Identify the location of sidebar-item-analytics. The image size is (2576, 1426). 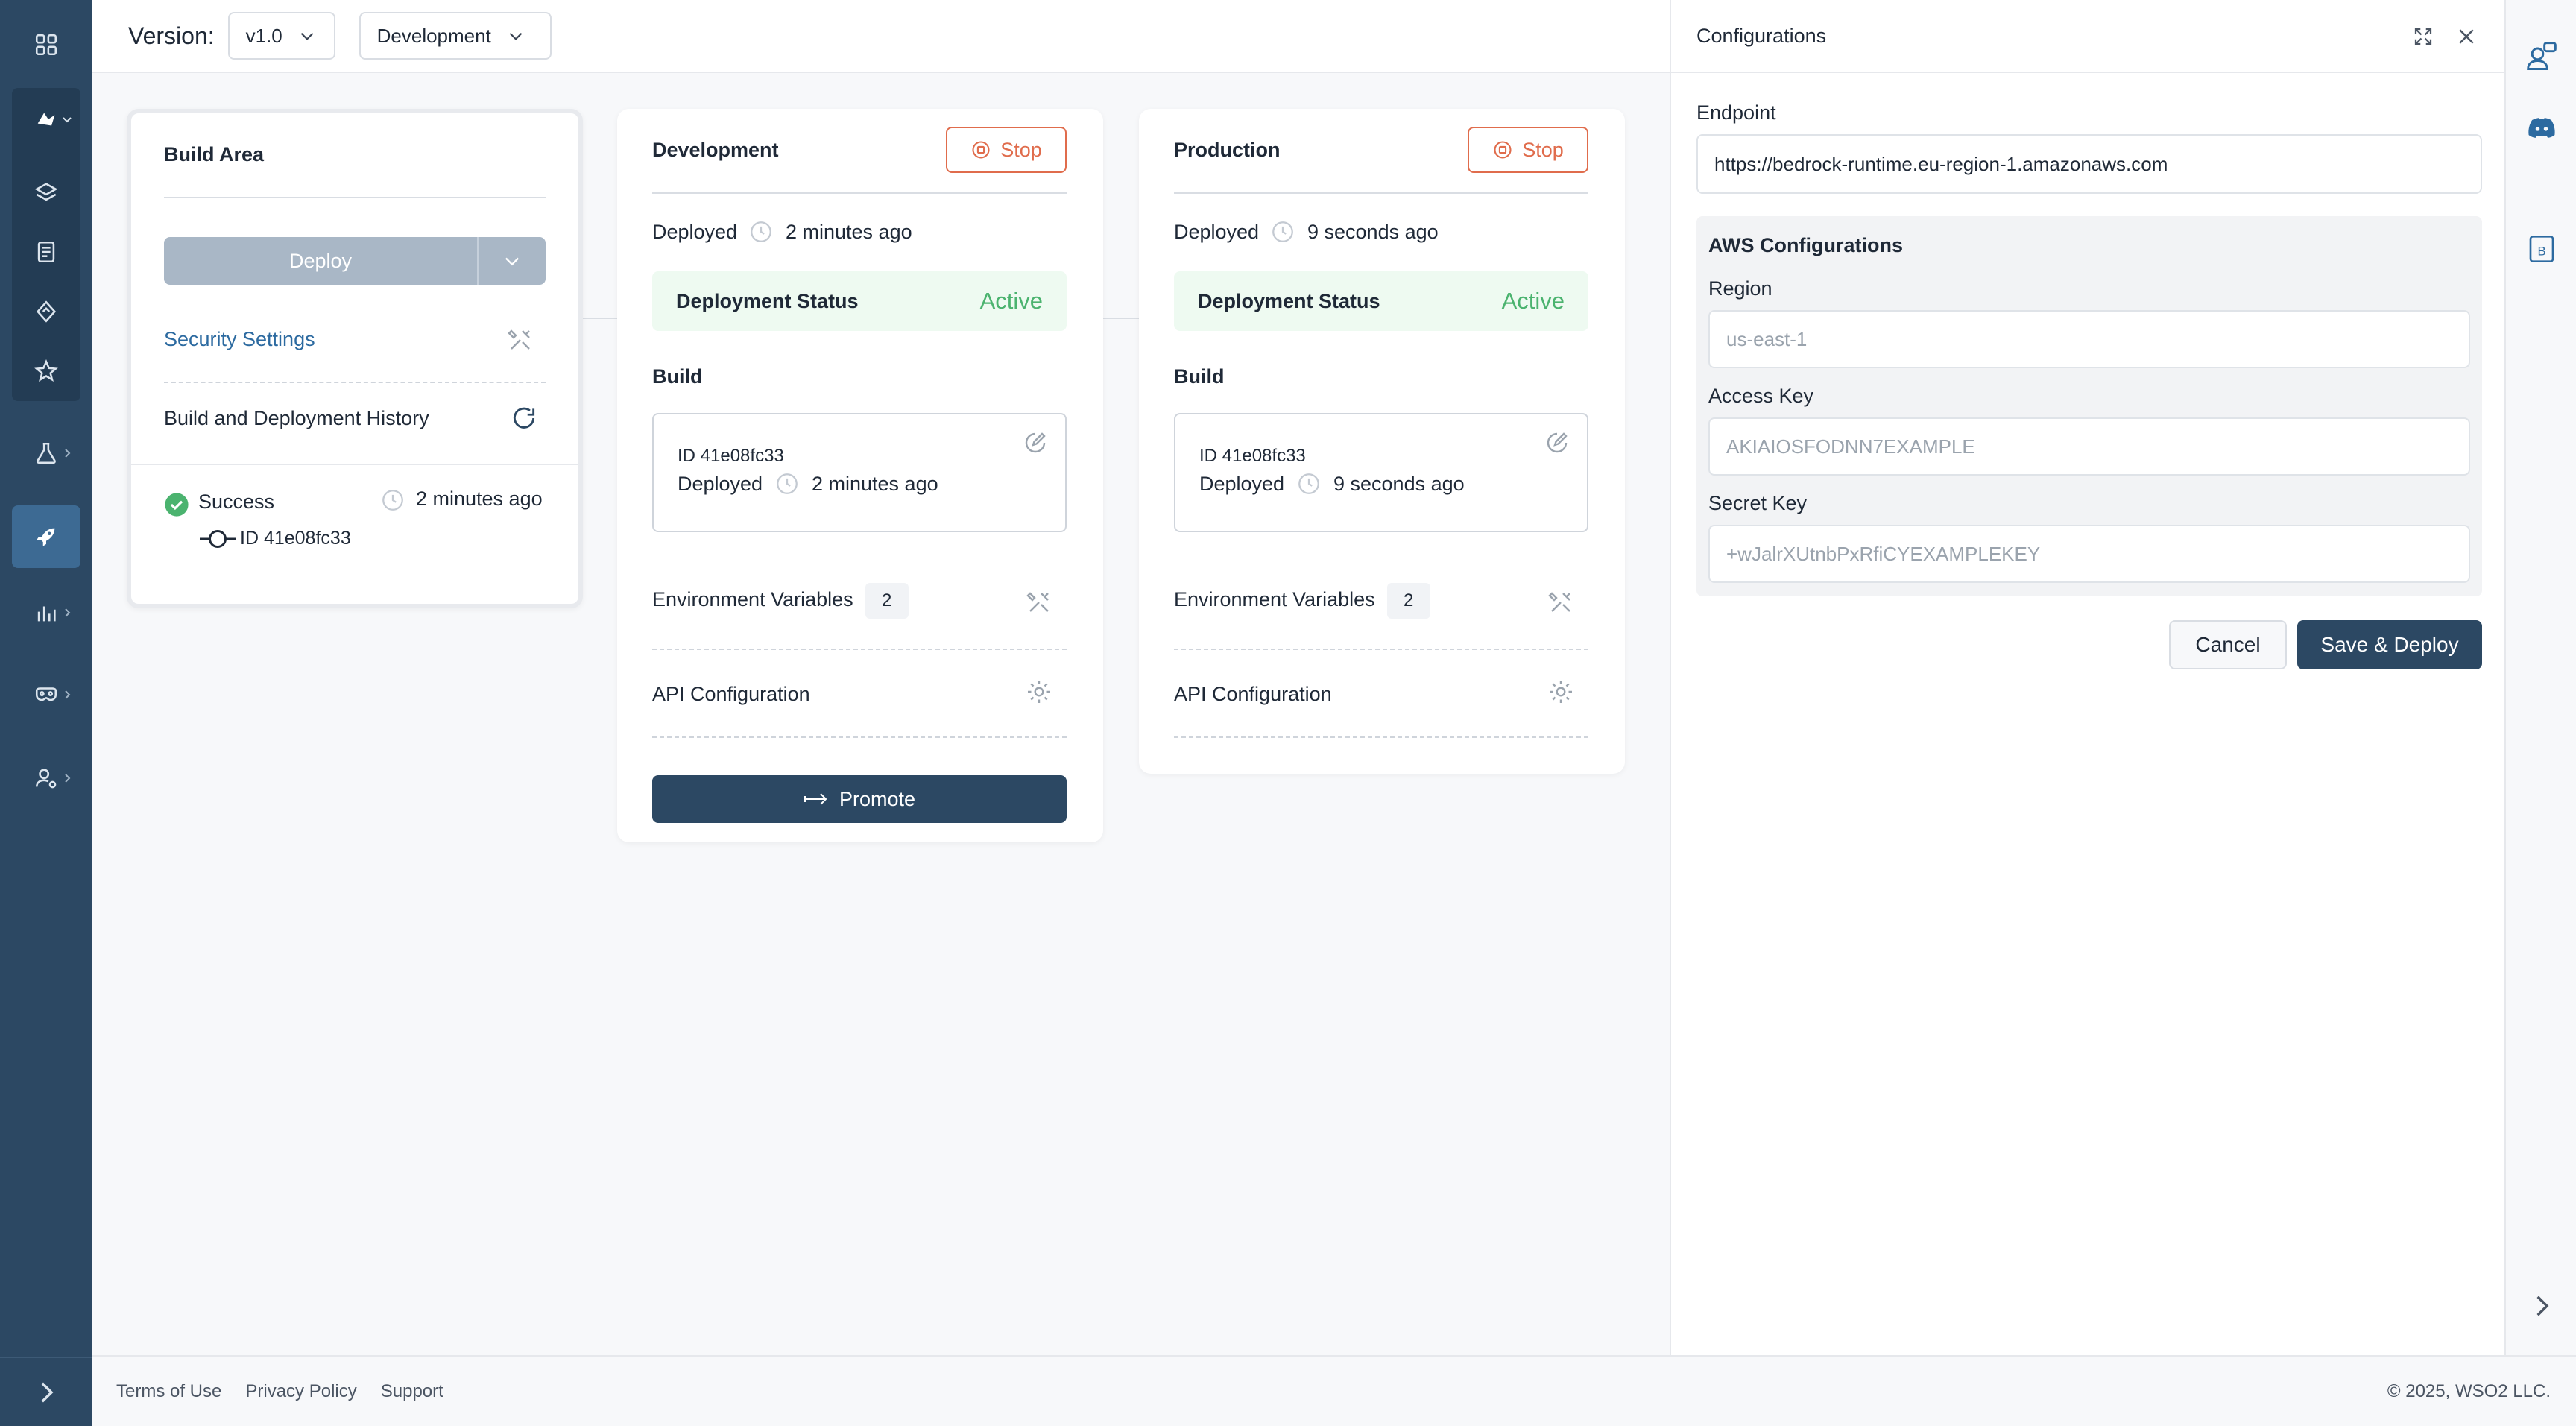
(46, 612).